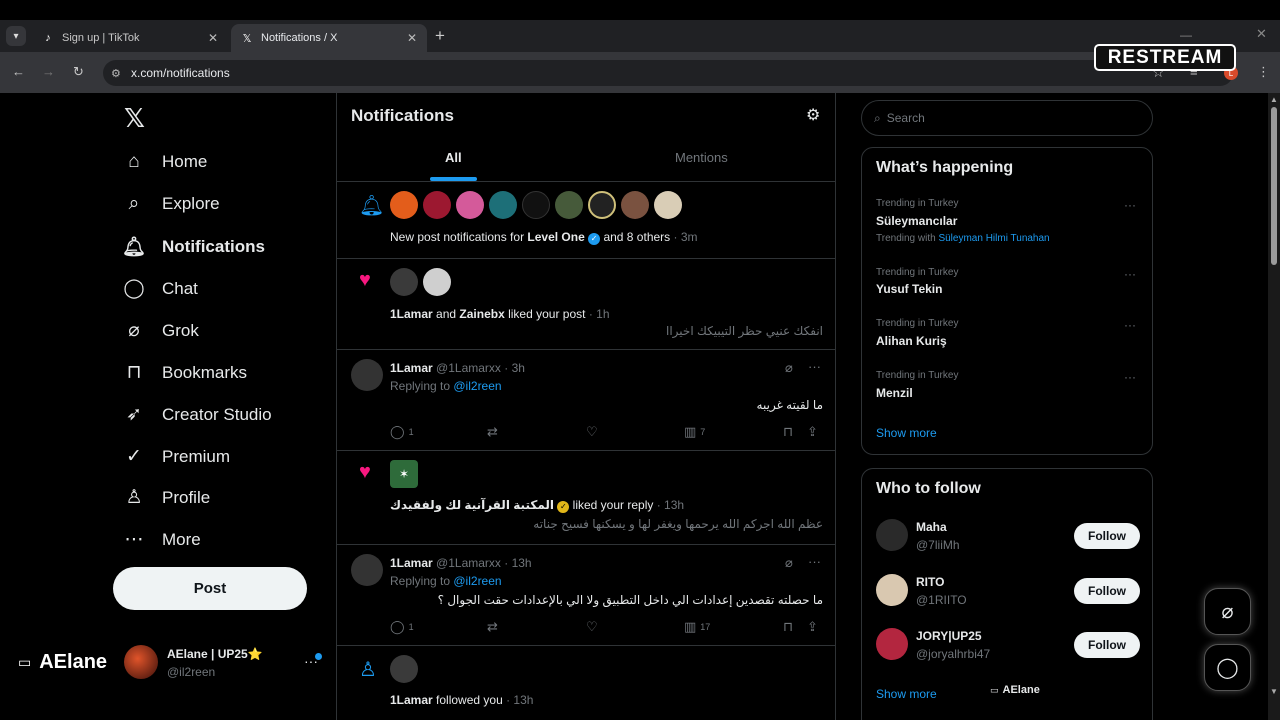 The width and height of the screenshot is (1280, 720). I want to click on sidebar-item-notifications: 🔔︎ Notifications, so click(193, 247).